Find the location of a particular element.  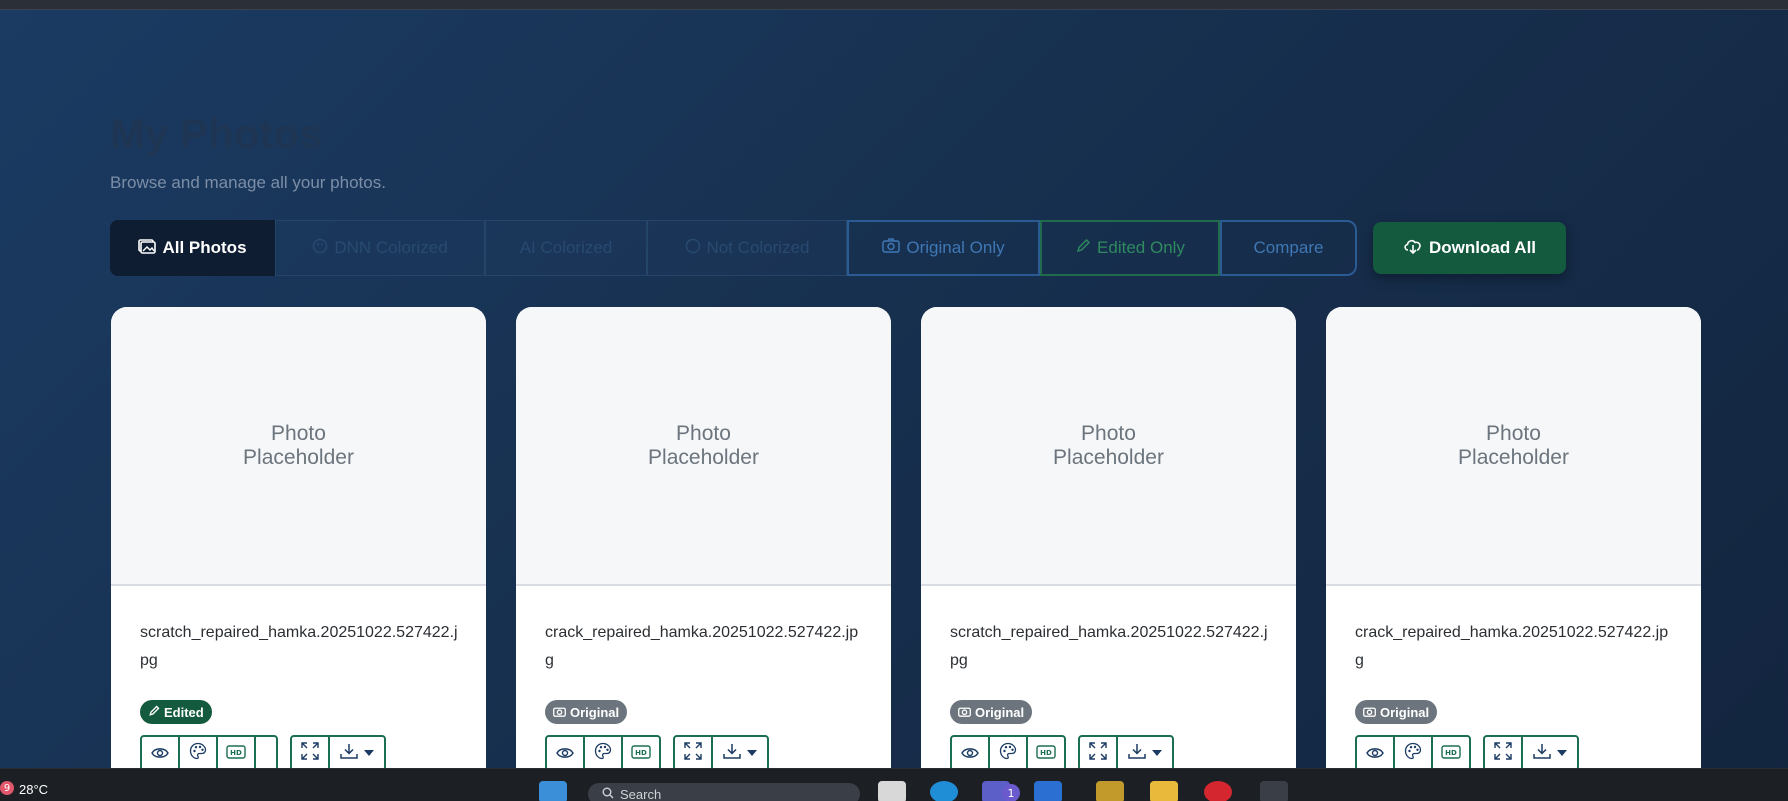

search-placeholder: Search is located at coordinates (641, 793).